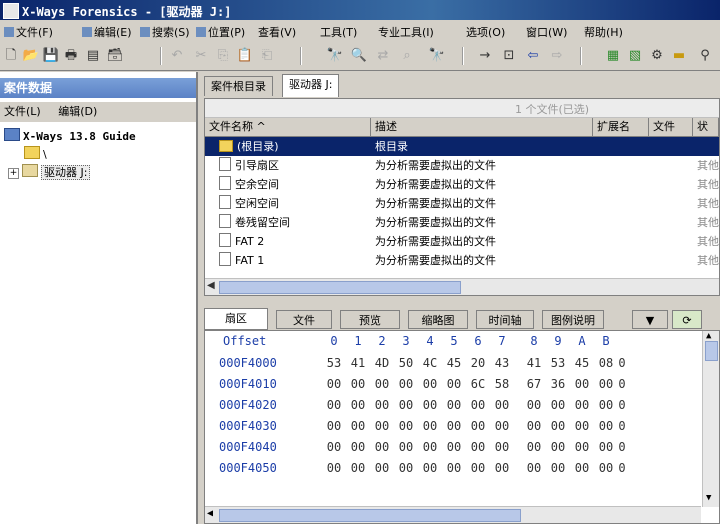 The height and width of the screenshot is (524, 720). I want to click on cut-icon: ✂, so click(201, 55).